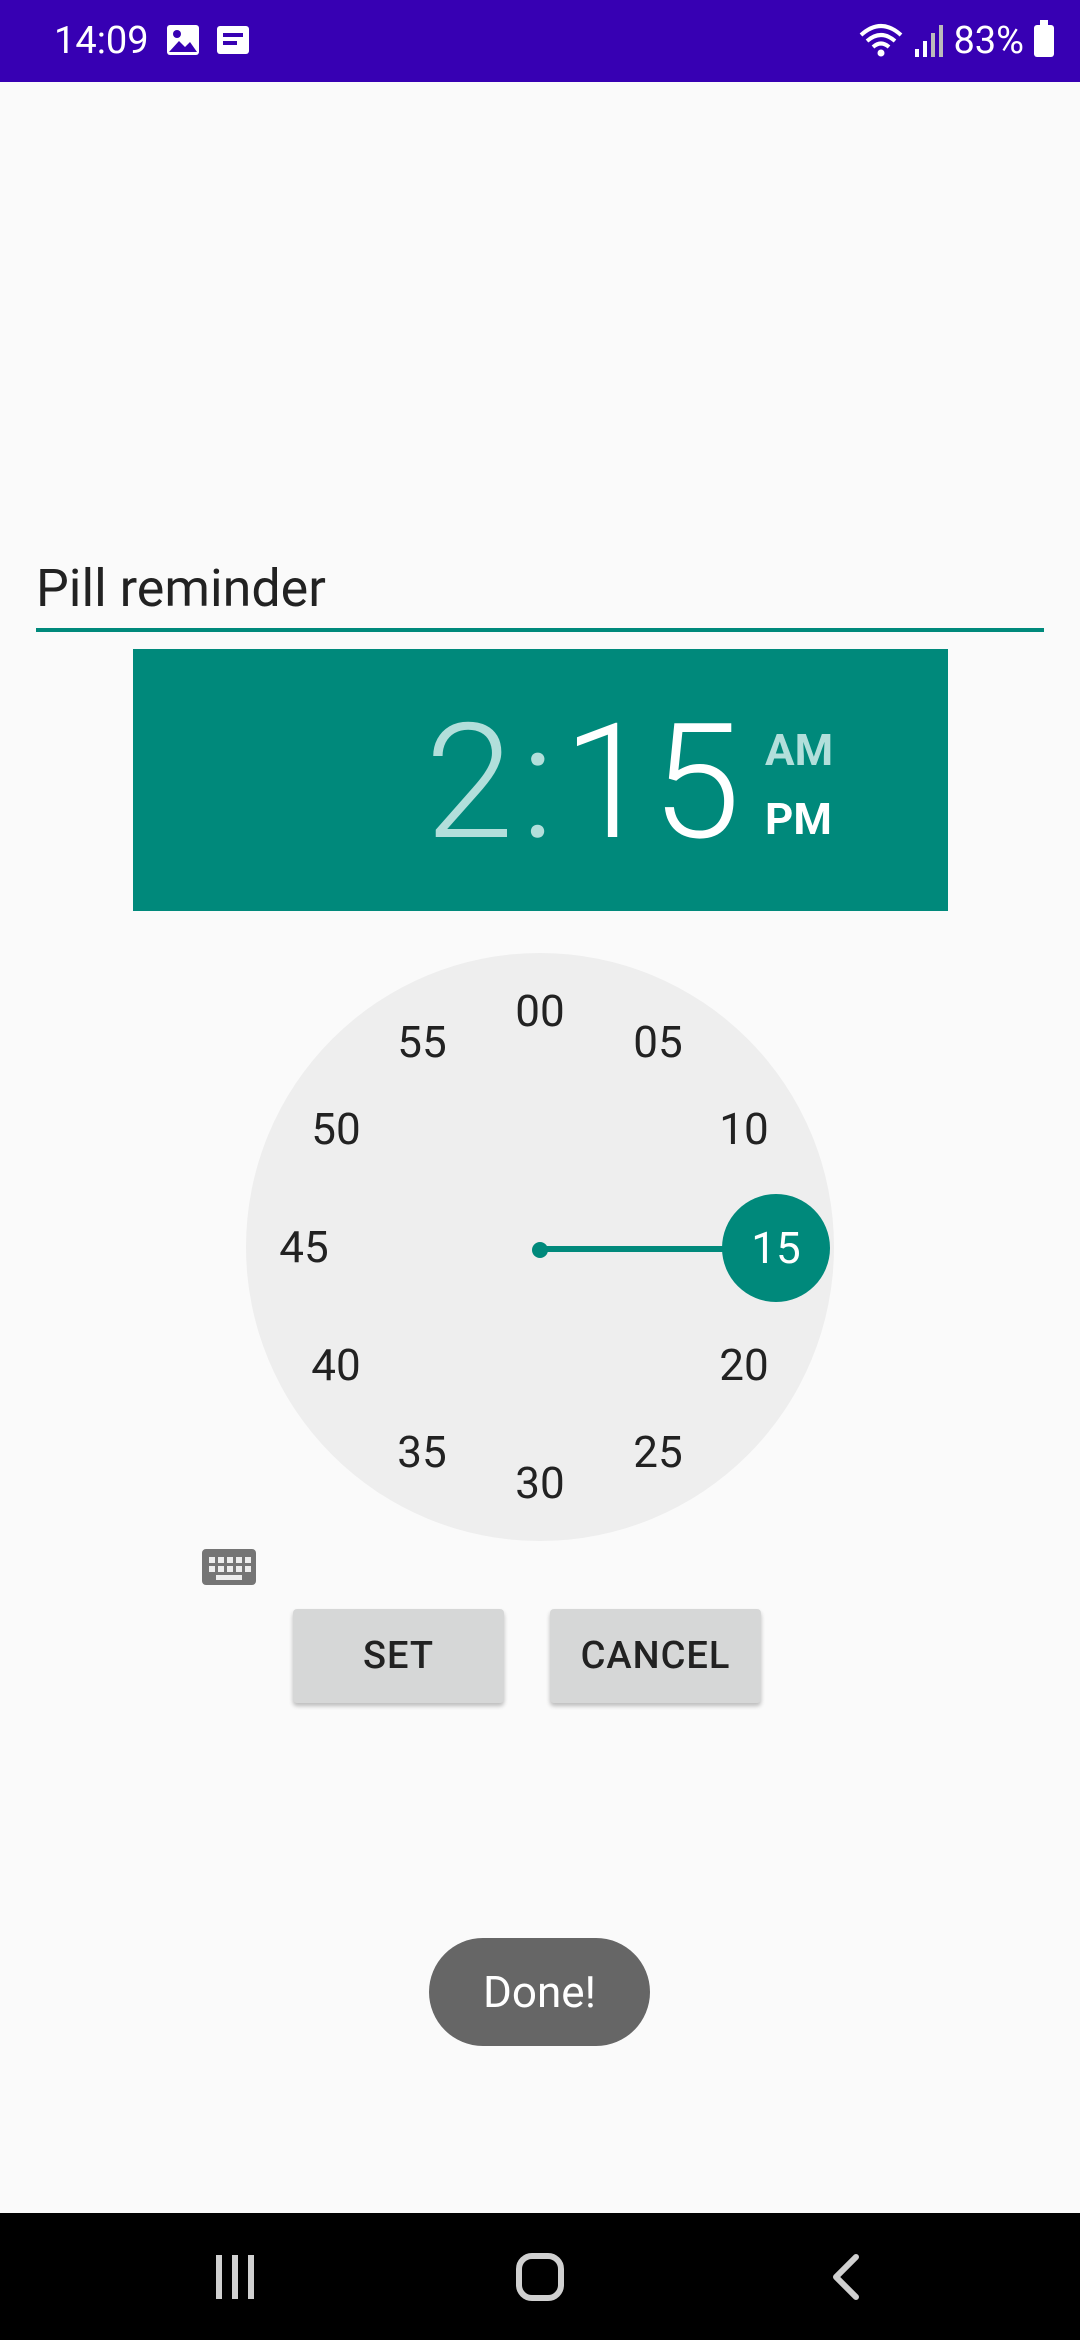 The image size is (1080, 2340). What do you see at coordinates (539, 1992) in the screenshot?
I see `toast-message: Done!` at bounding box center [539, 1992].